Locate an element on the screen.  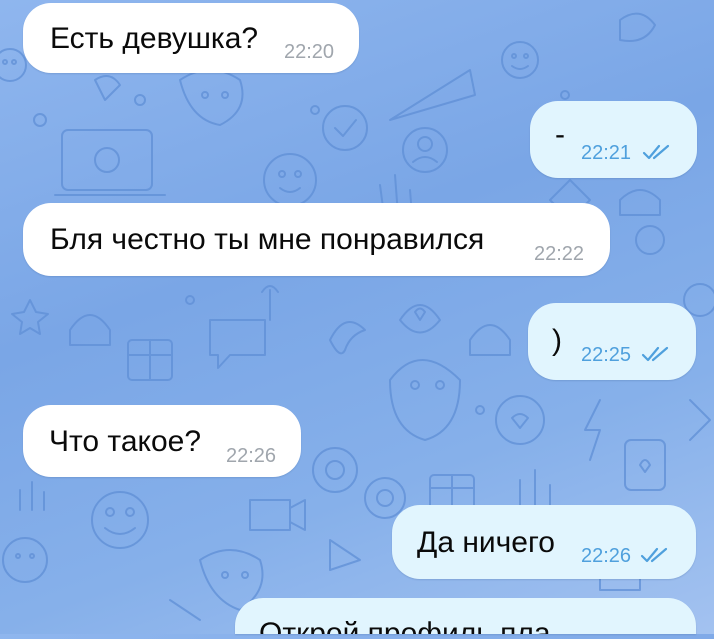
message-time: 22:21 is located at coordinates (606, 153).